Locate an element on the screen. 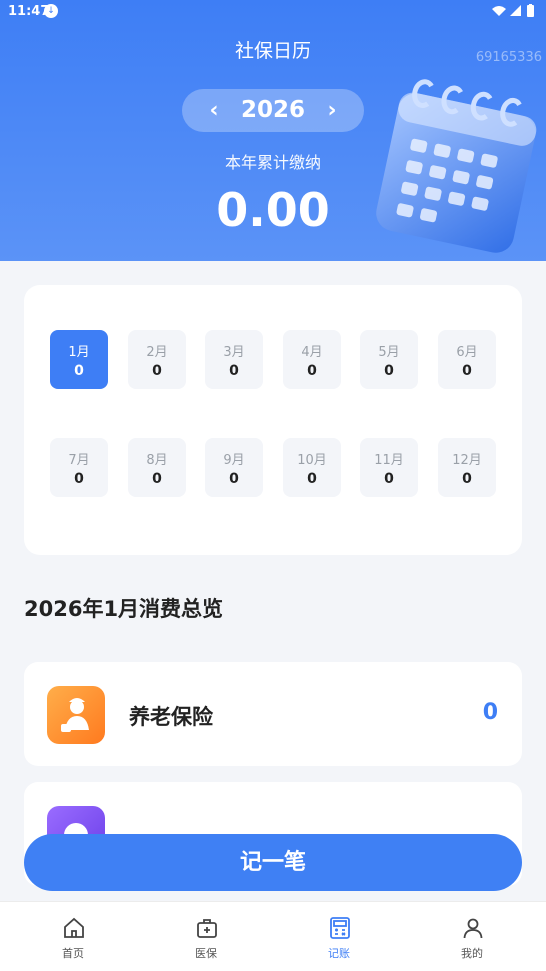  pension-worker-icon is located at coordinates (76, 715).